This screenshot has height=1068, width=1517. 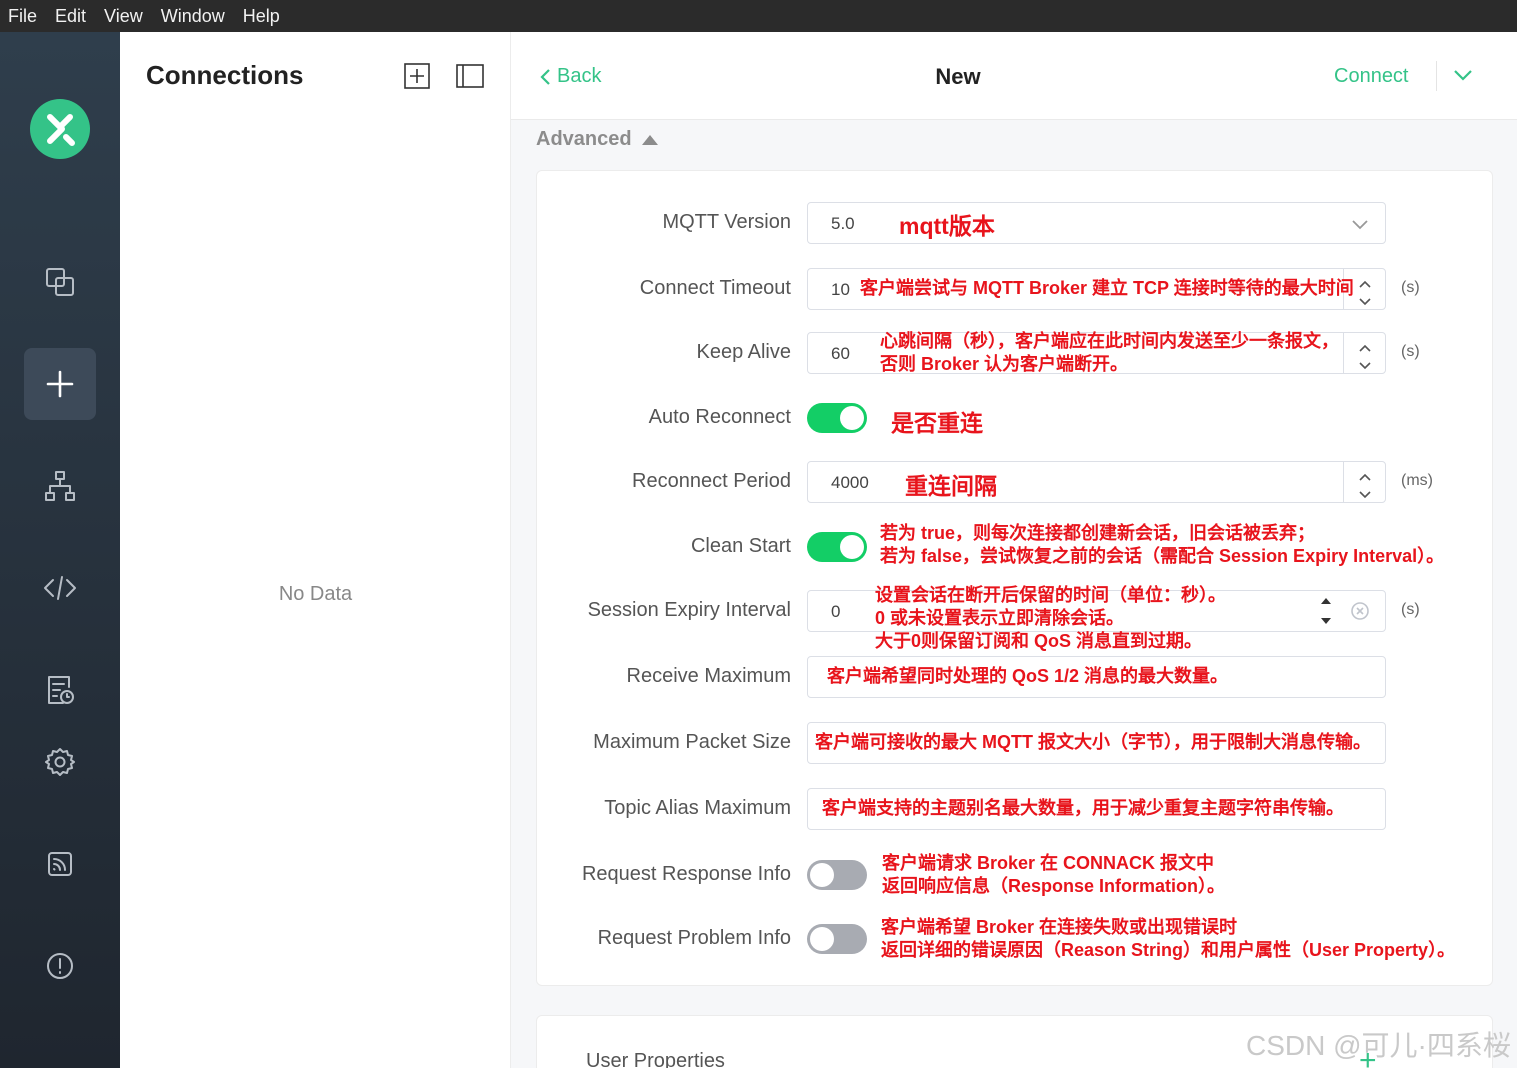 I want to click on connect-options-button, so click(x=1463, y=77).